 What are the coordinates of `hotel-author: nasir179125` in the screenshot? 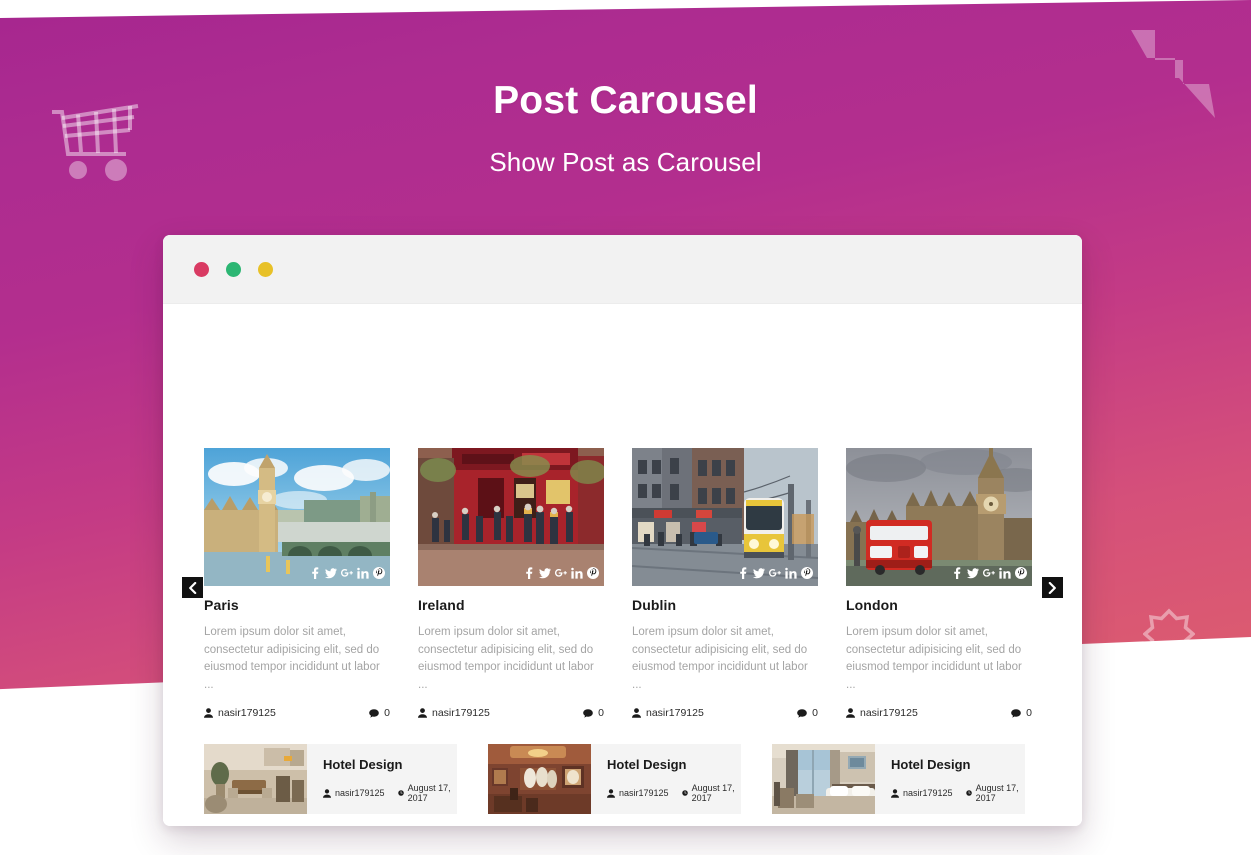 It's located at (638, 793).